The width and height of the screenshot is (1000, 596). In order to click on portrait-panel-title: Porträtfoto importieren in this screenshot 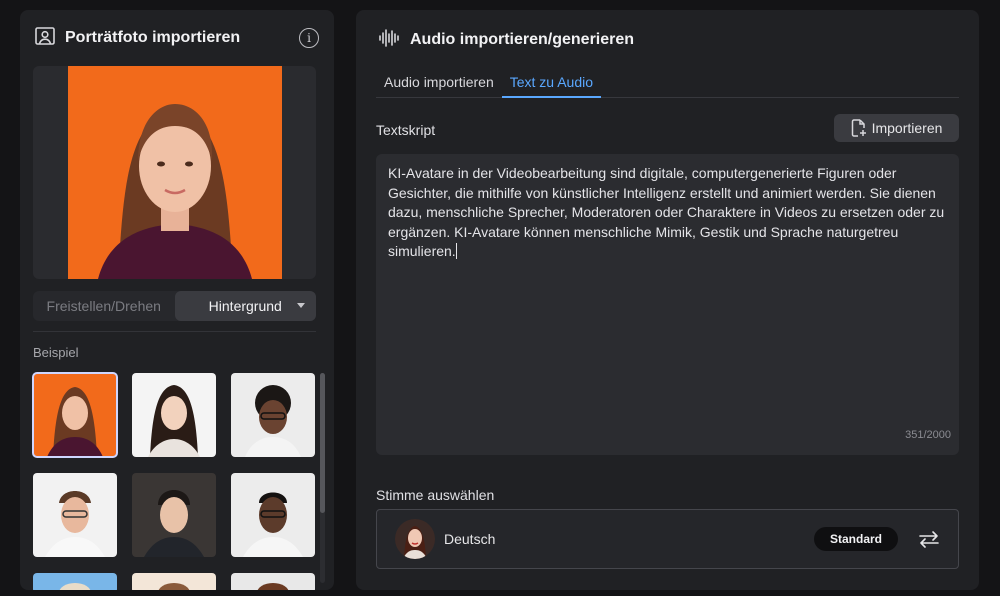, I will do `click(153, 37)`.